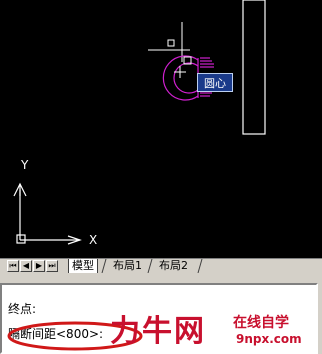 The width and height of the screenshot is (322, 354). What do you see at coordinates (269, 339) in the screenshot?
I see `watermark-url: 9npx.com` at bounding box center [269, 339].